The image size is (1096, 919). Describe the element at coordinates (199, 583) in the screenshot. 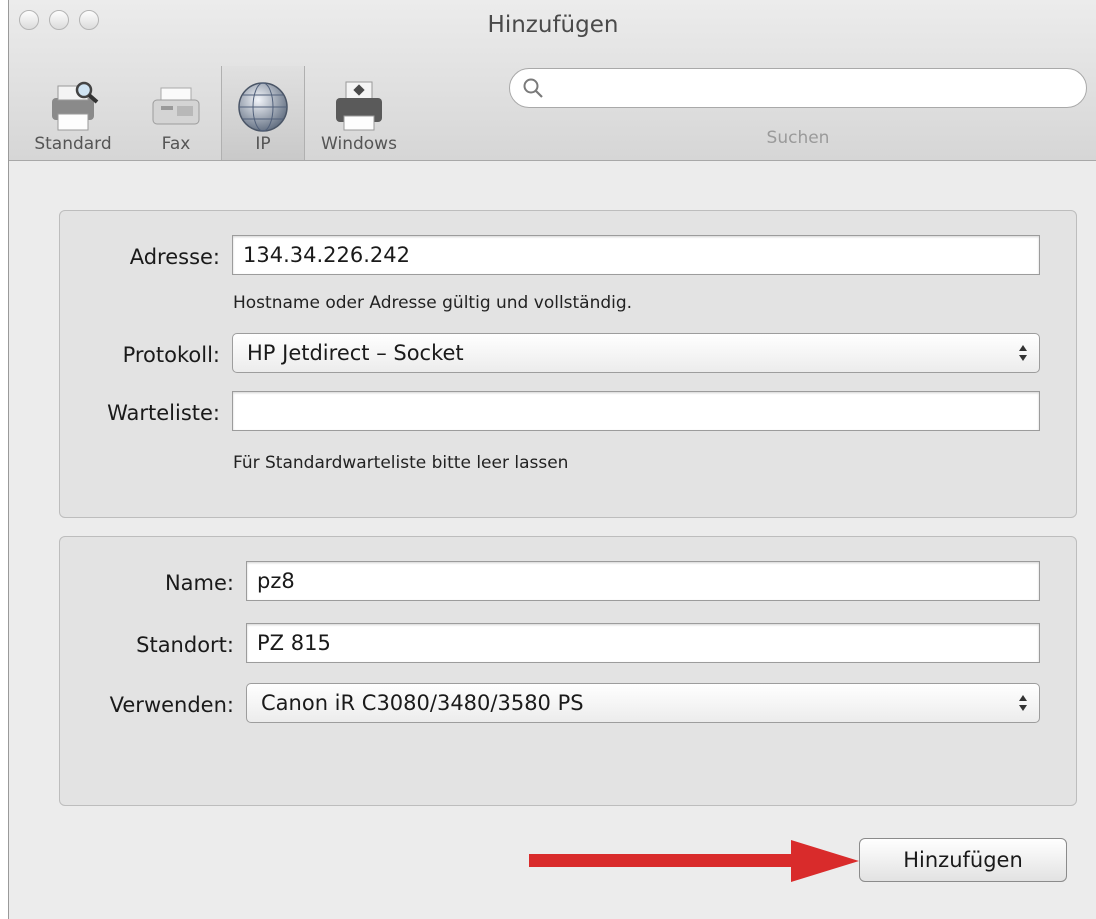

I see `name-label: Name:` at that location.